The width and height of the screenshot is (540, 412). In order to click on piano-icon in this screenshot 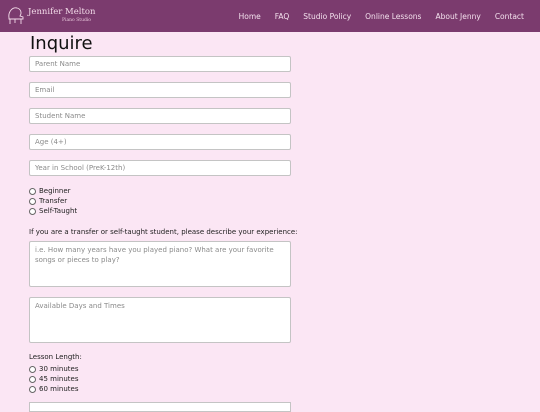, I will do `click(16, 15)`.